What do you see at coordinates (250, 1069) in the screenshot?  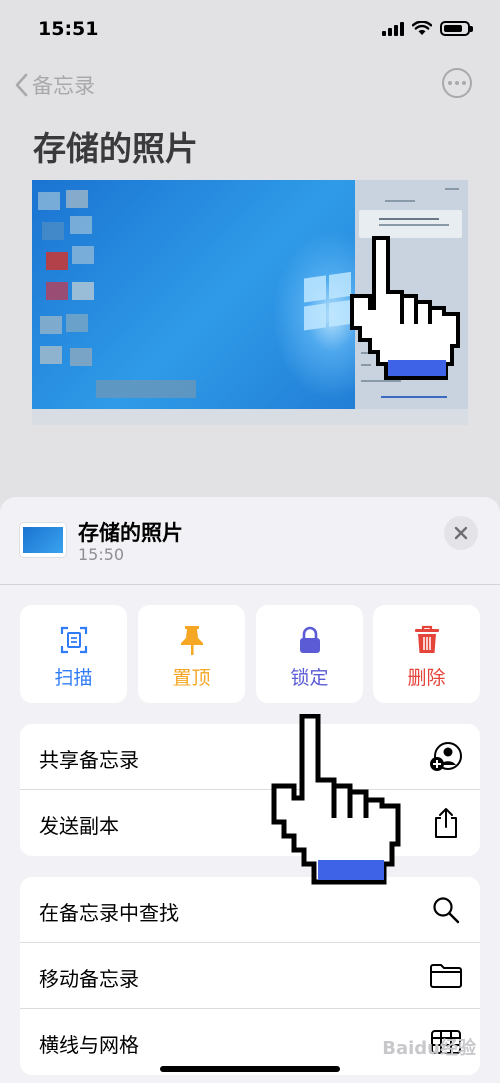 I see `home-indicator` at bounding box center [250, 1069].